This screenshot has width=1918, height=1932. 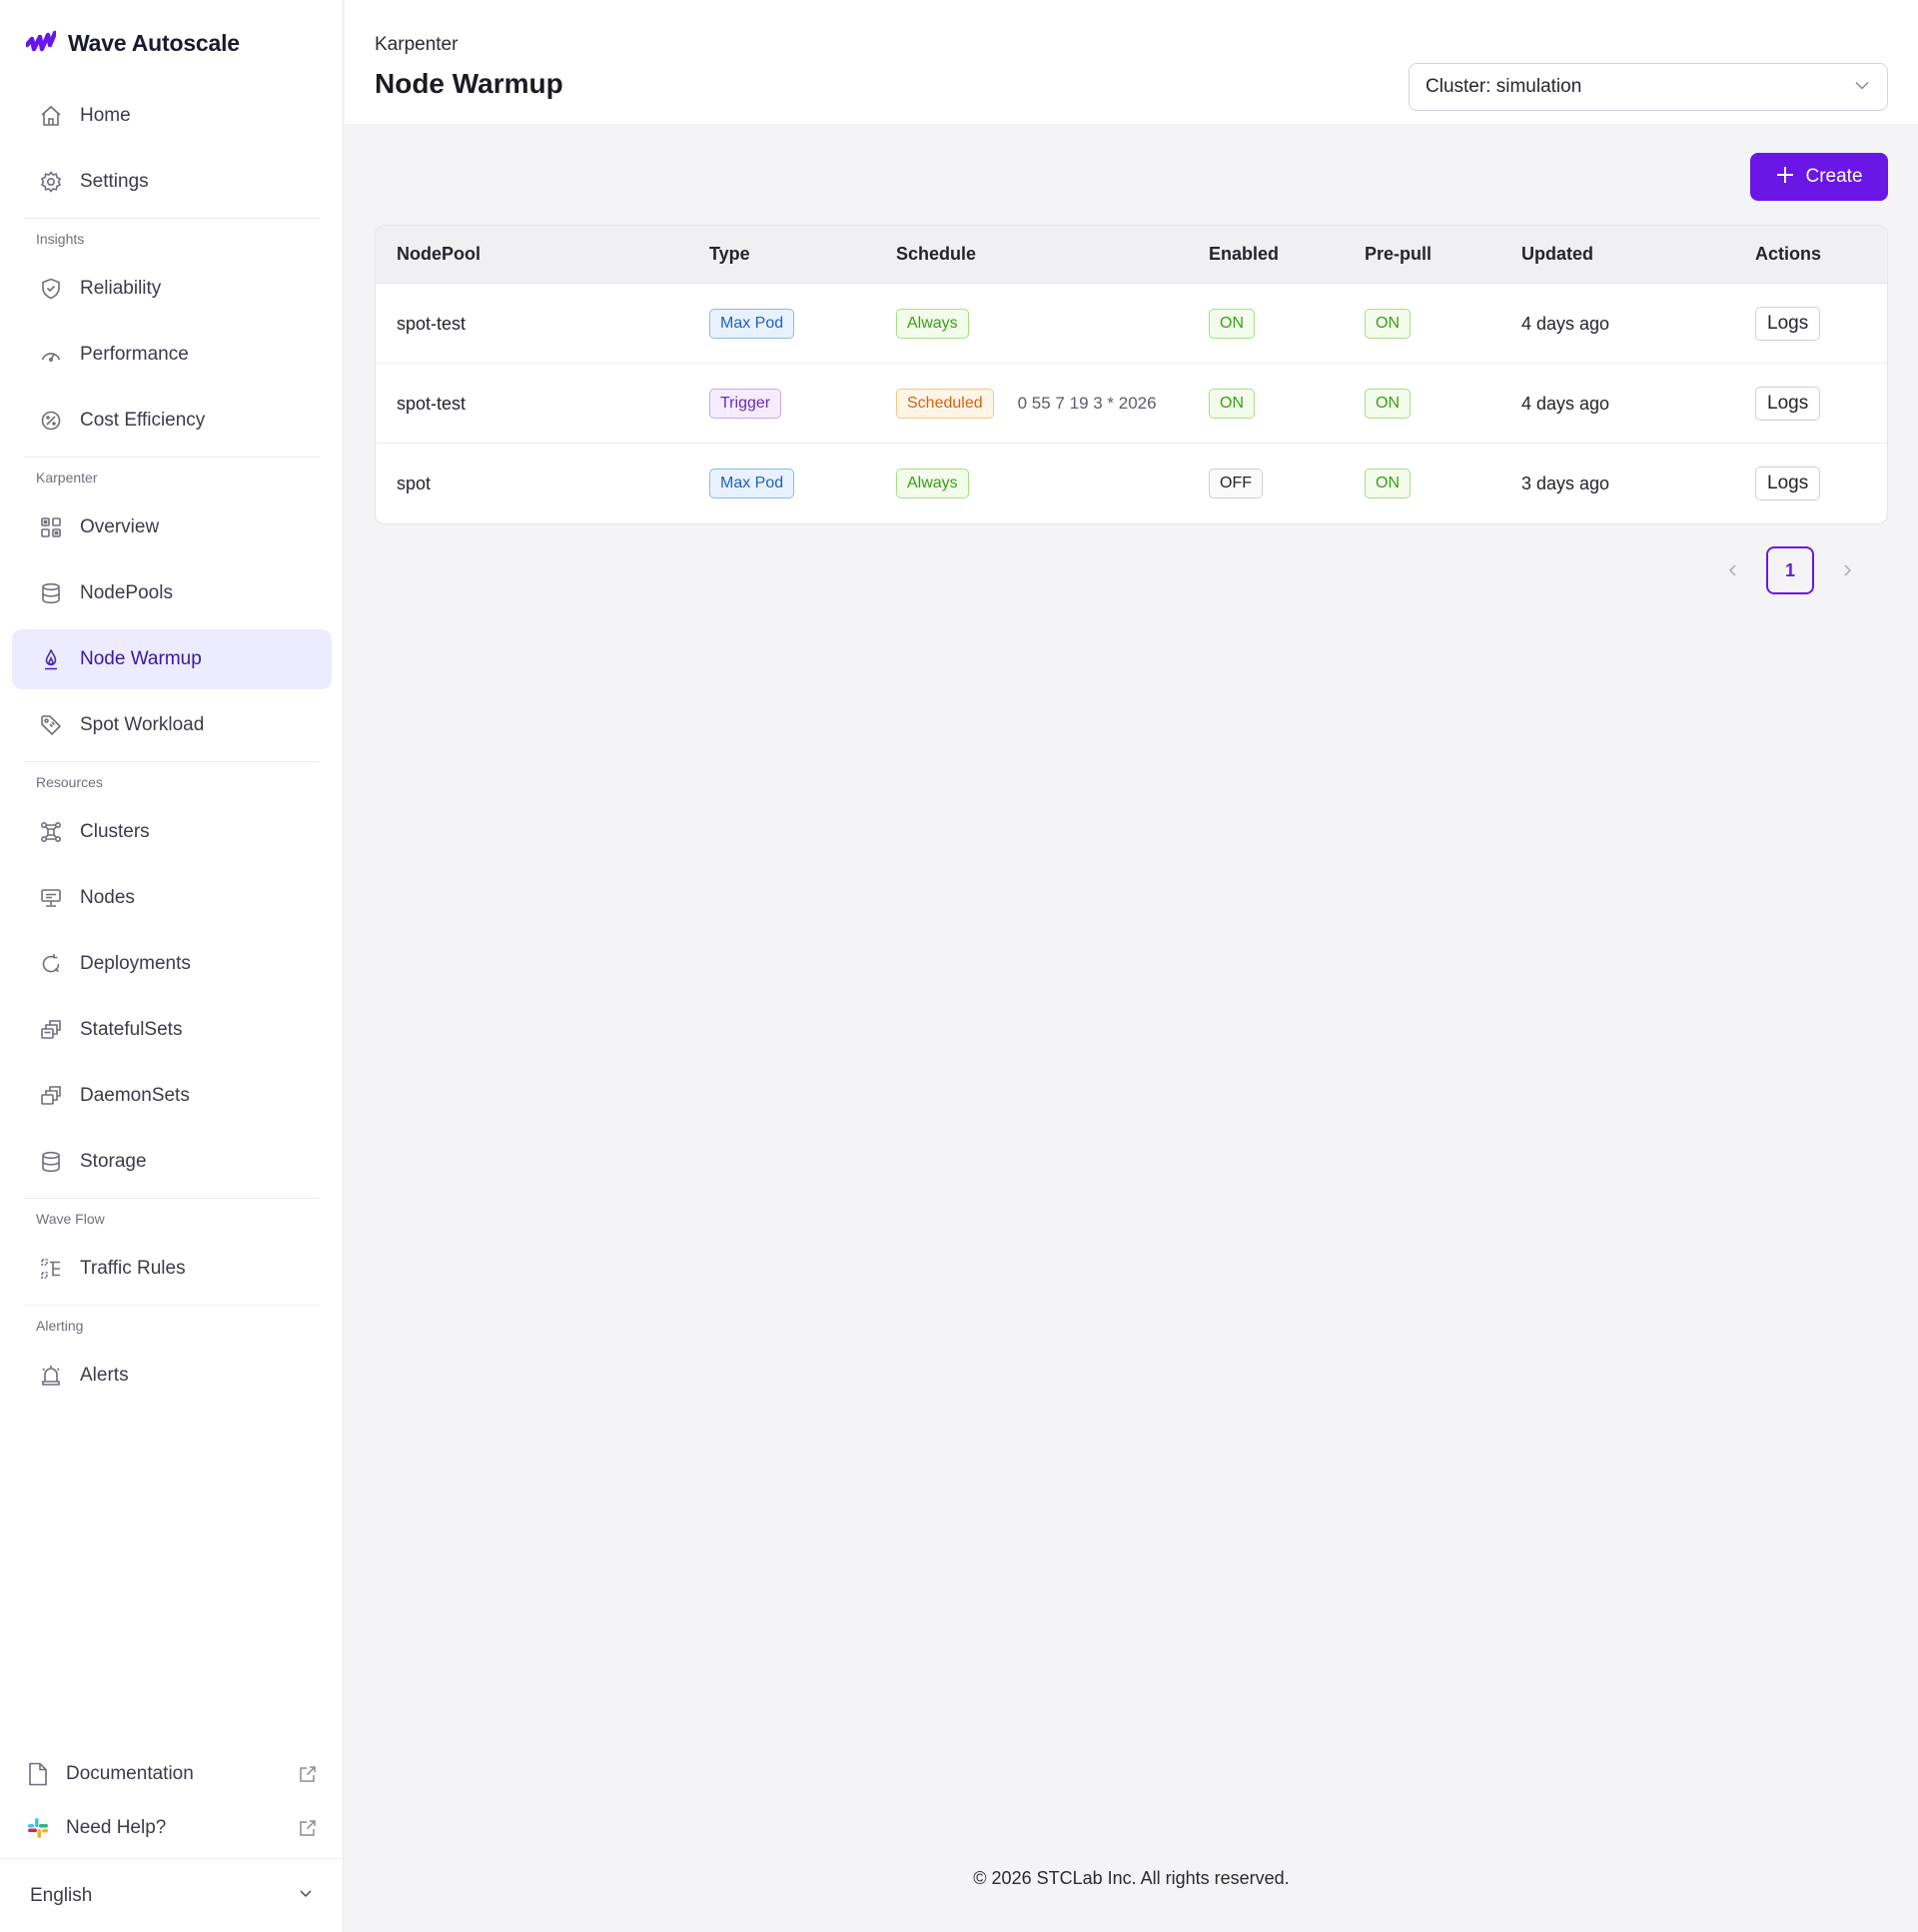 I want to click on column-header-nodepool: NodePool, so click(x=438, y=254).